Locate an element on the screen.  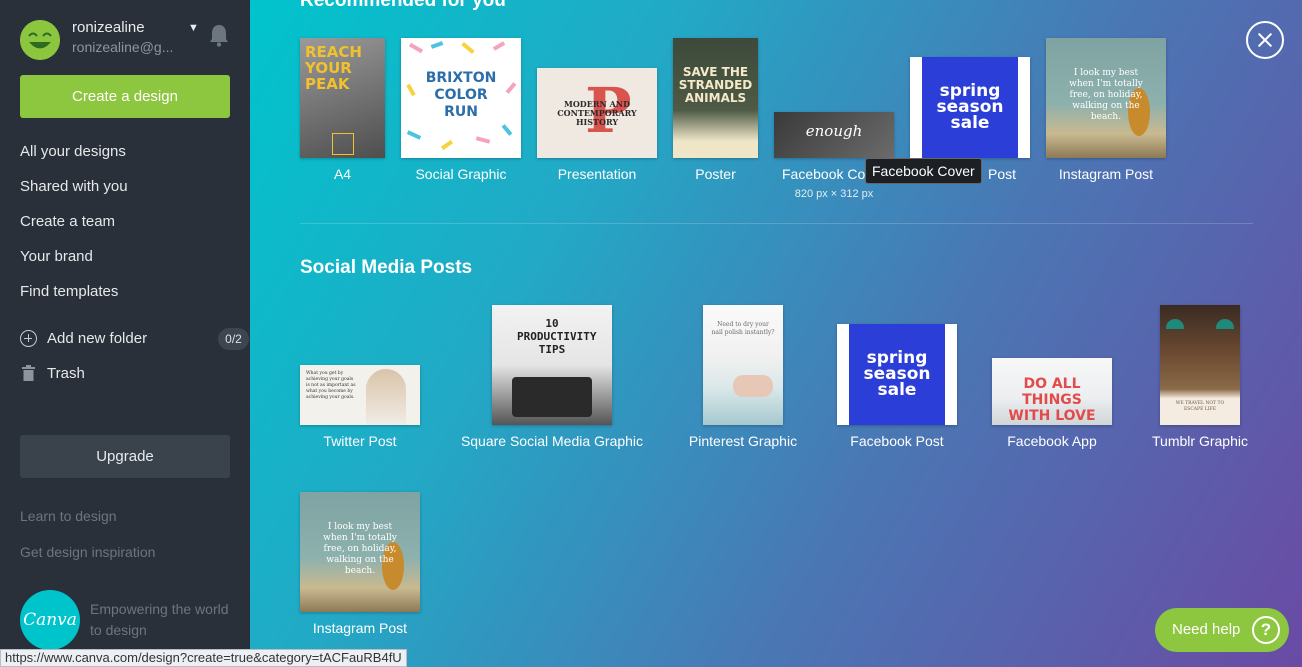
card-label: A4 is located at coordinates (342, 174).